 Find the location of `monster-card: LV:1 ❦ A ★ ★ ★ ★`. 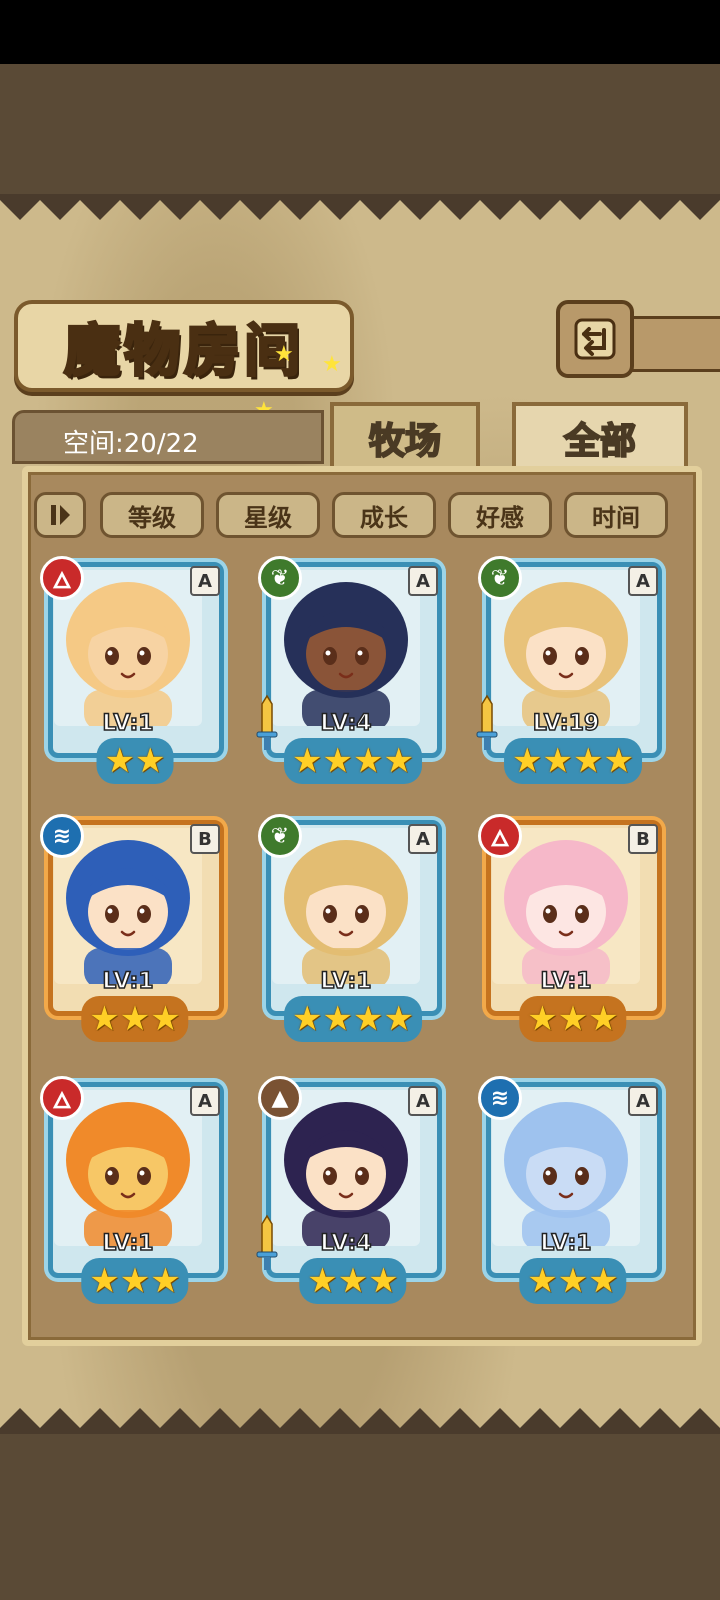

monster-card: LV:1 ❦ A ★ ★ ★ ★ is located at coordinates (353, 928).